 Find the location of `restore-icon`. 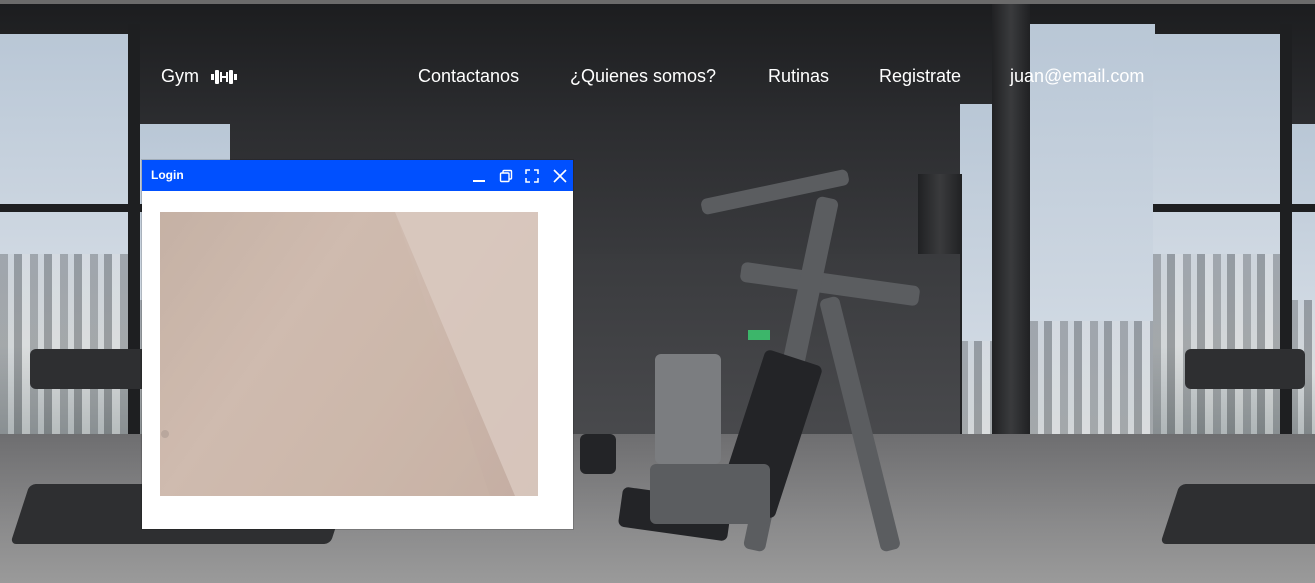

restore-icon is located at coordinates (506, 176).